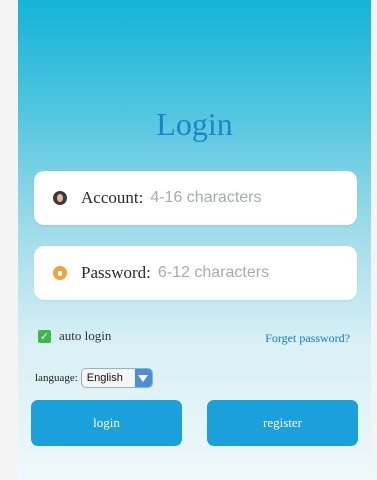  I want to click on language-label: language:, so click(56, 378).